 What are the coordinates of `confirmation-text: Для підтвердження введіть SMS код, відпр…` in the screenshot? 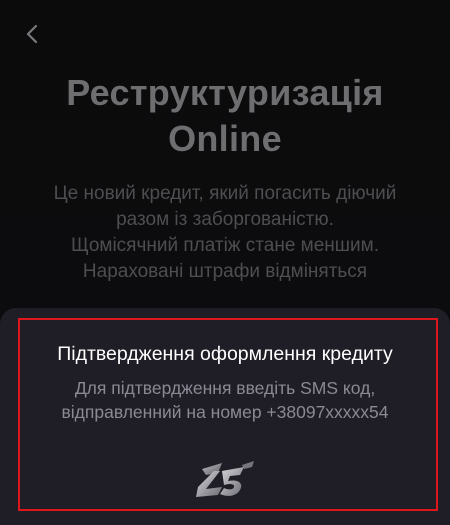 It's located at (225, 400).